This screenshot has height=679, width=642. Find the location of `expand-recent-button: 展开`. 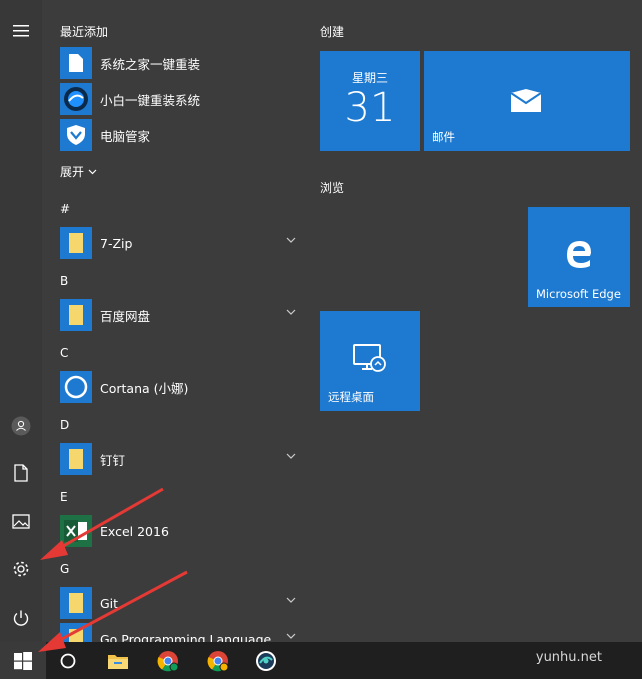

expand-recent-button: 展开 is located at coordinates (78, 171).